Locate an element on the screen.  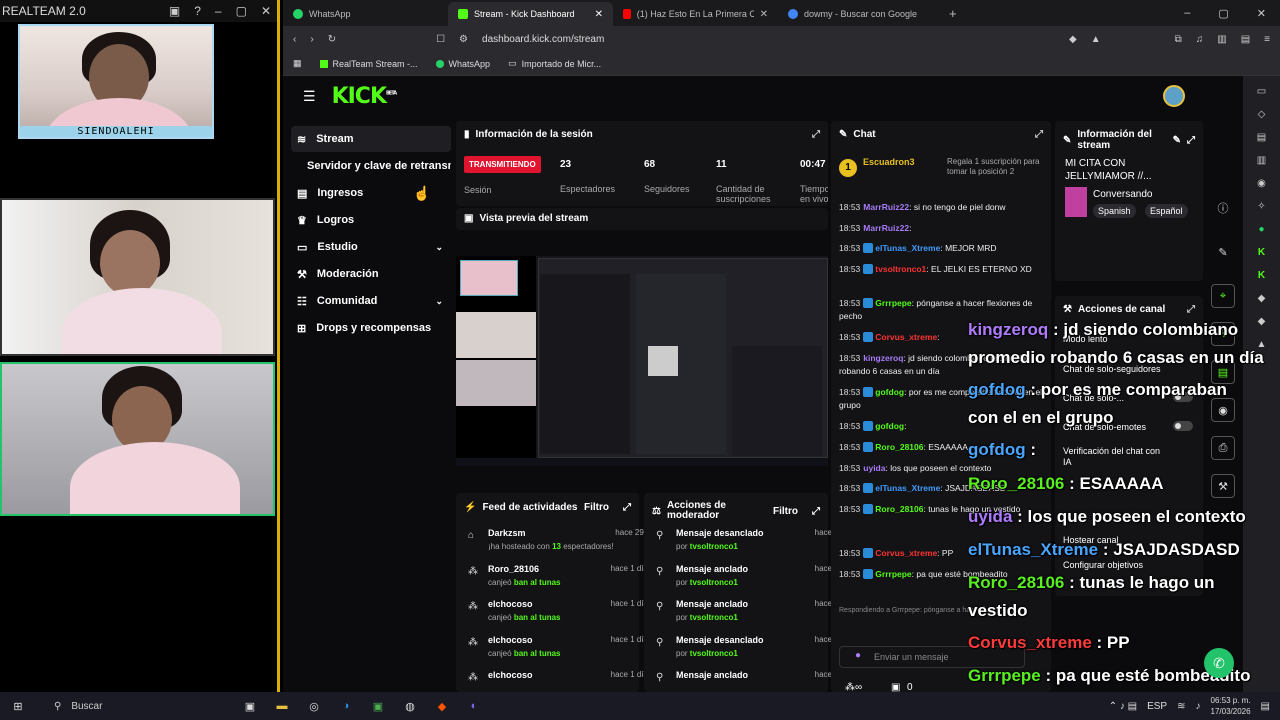
apps-icon: ▦ is located at coordinates (297, 63).